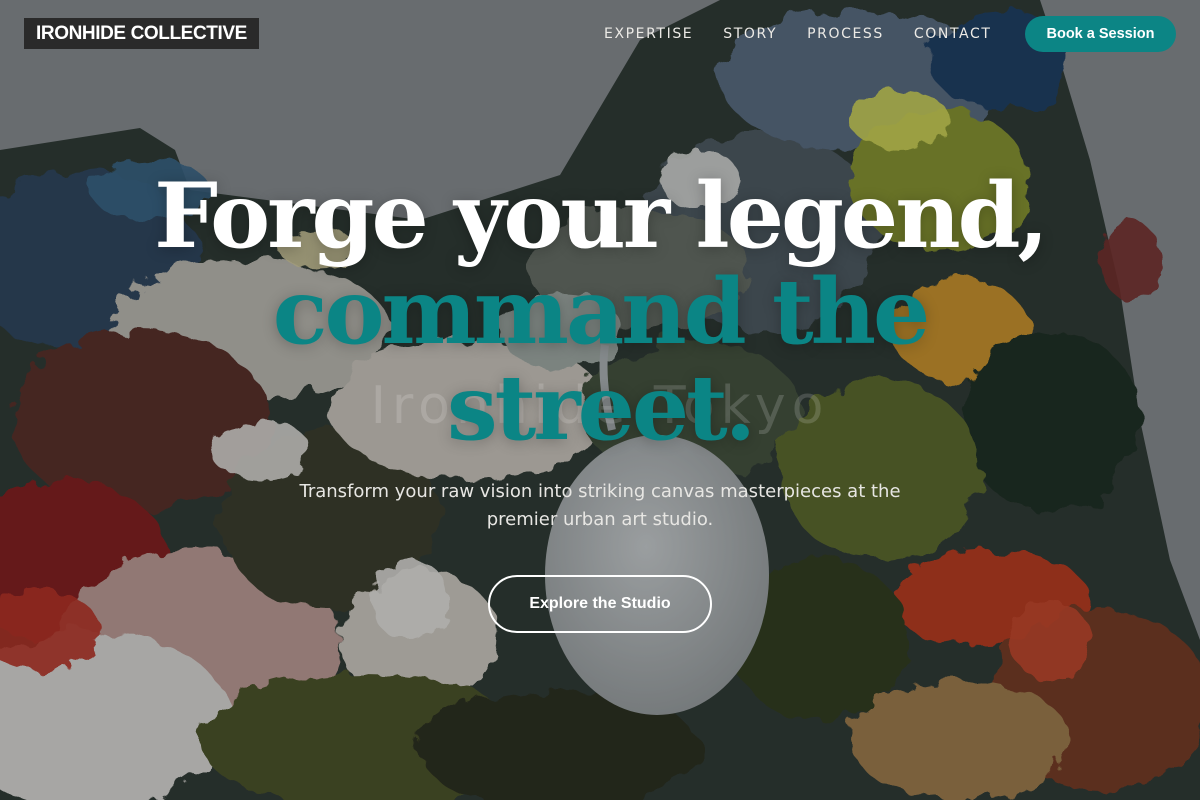 This screenshot has width=1200, height=800. What do you see at coordinates (797, 34) in the screenshot?
I see `nav-links: EXPERTISE STORY PROCESS CONTACT` at bounding box center [797, 34].